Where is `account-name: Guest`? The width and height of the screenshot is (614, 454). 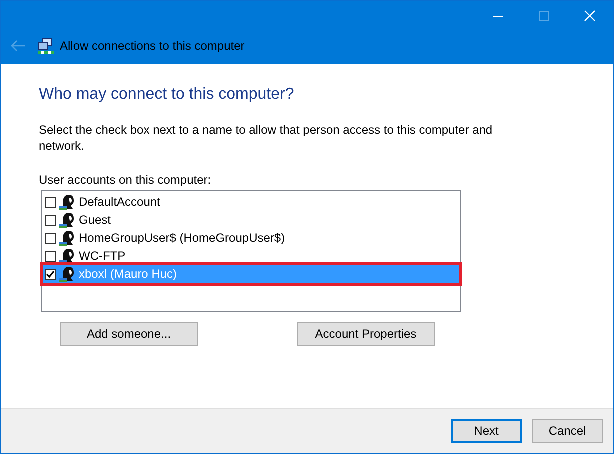 account-name: Guest is located at coordinates (95, 220).